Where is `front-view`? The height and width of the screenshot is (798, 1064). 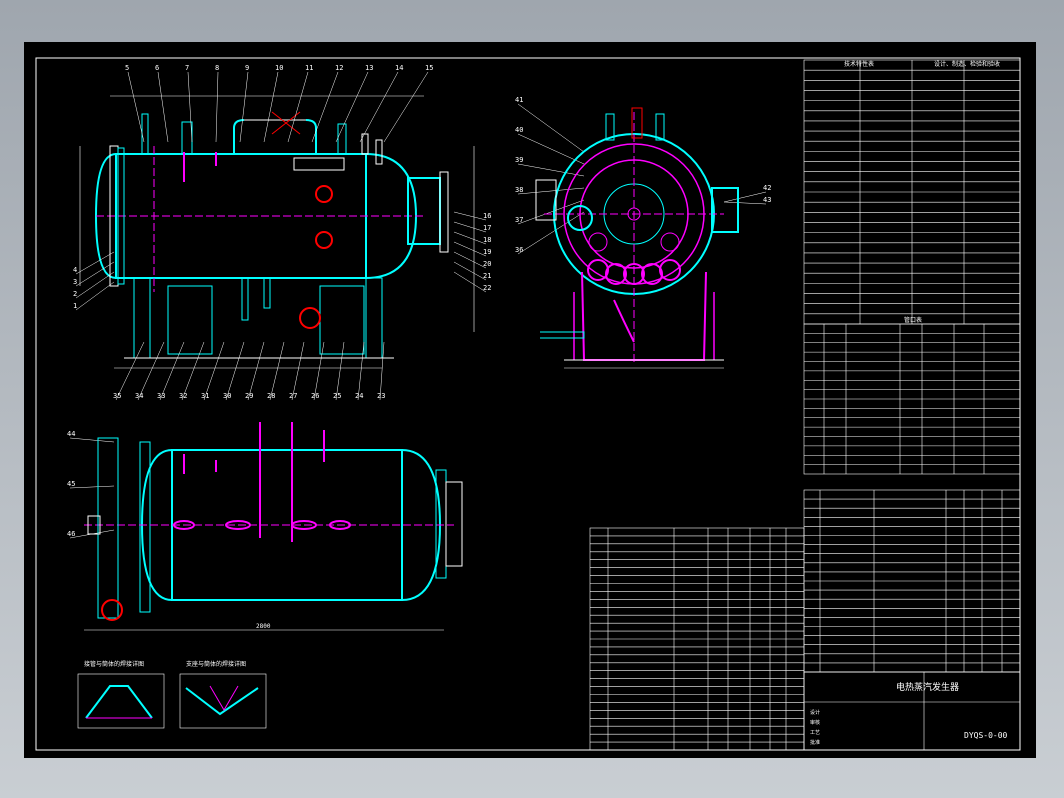 front-view is located at coordinates (277, 232).